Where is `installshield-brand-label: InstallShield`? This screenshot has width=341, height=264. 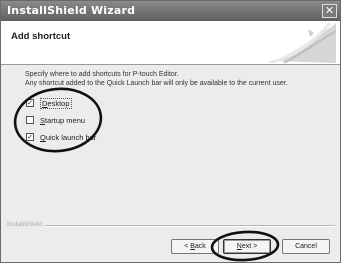
installshield-brand-label: InstallShield is located at coordinates (25, 224).